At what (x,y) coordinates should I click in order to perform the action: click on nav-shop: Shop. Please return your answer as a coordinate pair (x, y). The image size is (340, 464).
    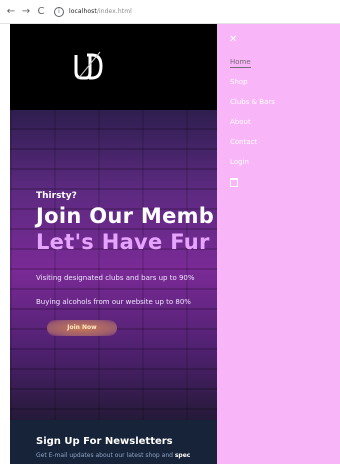
    Looking at the image, I should click on (239, 82).